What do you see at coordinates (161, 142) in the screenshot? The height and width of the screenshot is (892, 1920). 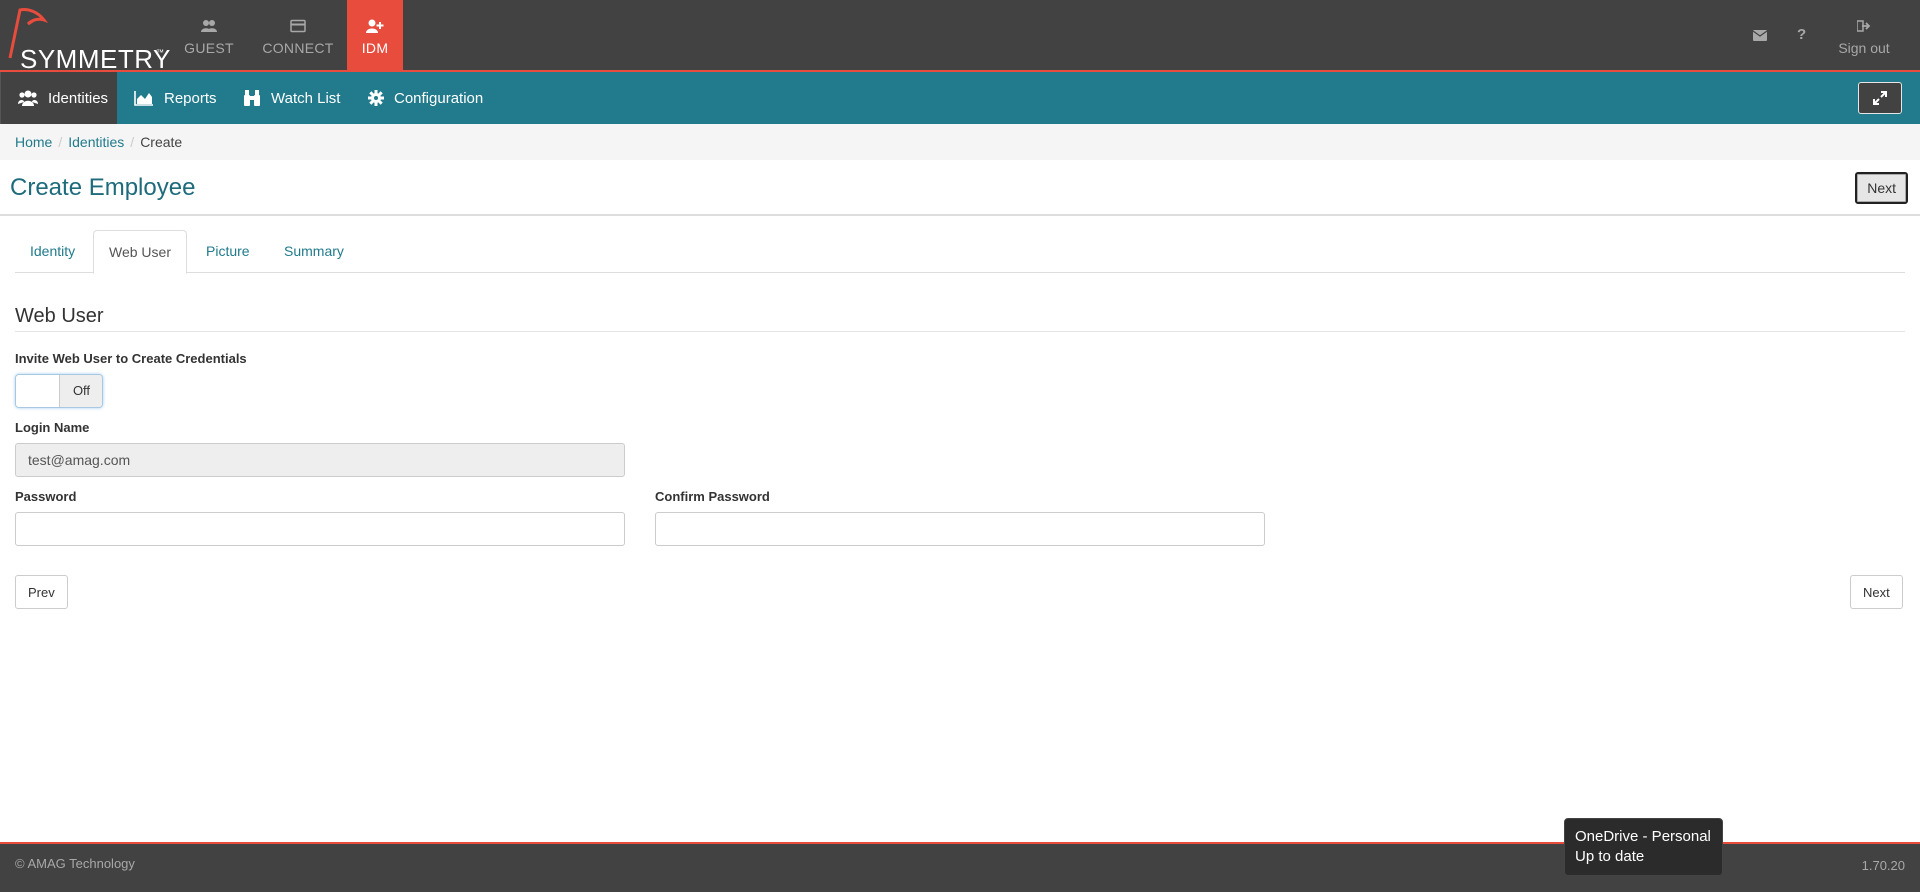 I see `breadcrumb-current: Create` at bounding box center [161, 142].